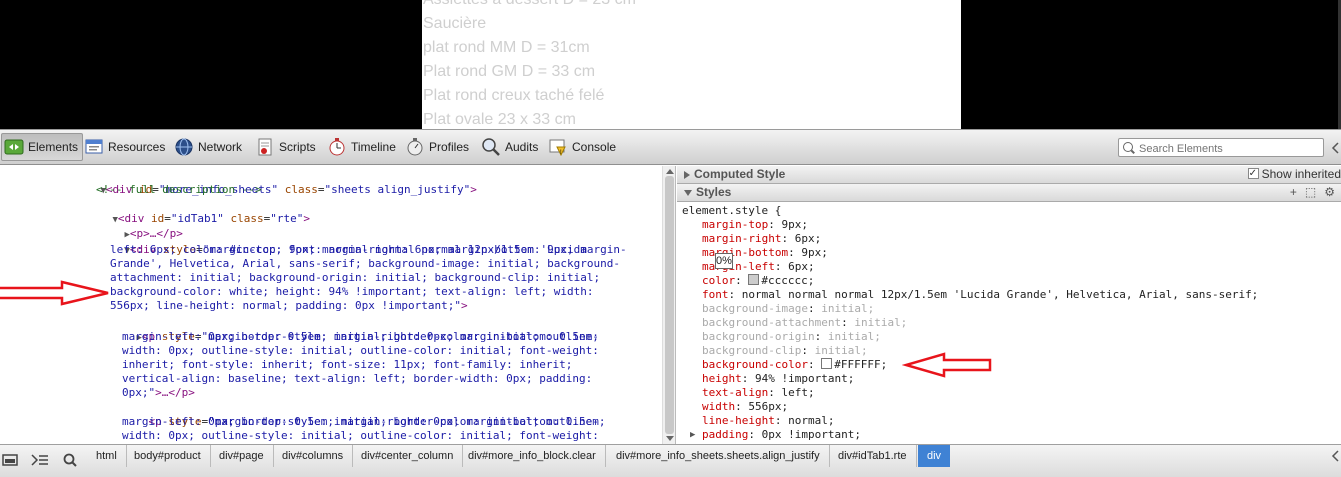 This screenshot has height=477, width=1341. Describe the element at coordinates (755, 364) in the screenshot. I see `property-name: background-color` at that location.